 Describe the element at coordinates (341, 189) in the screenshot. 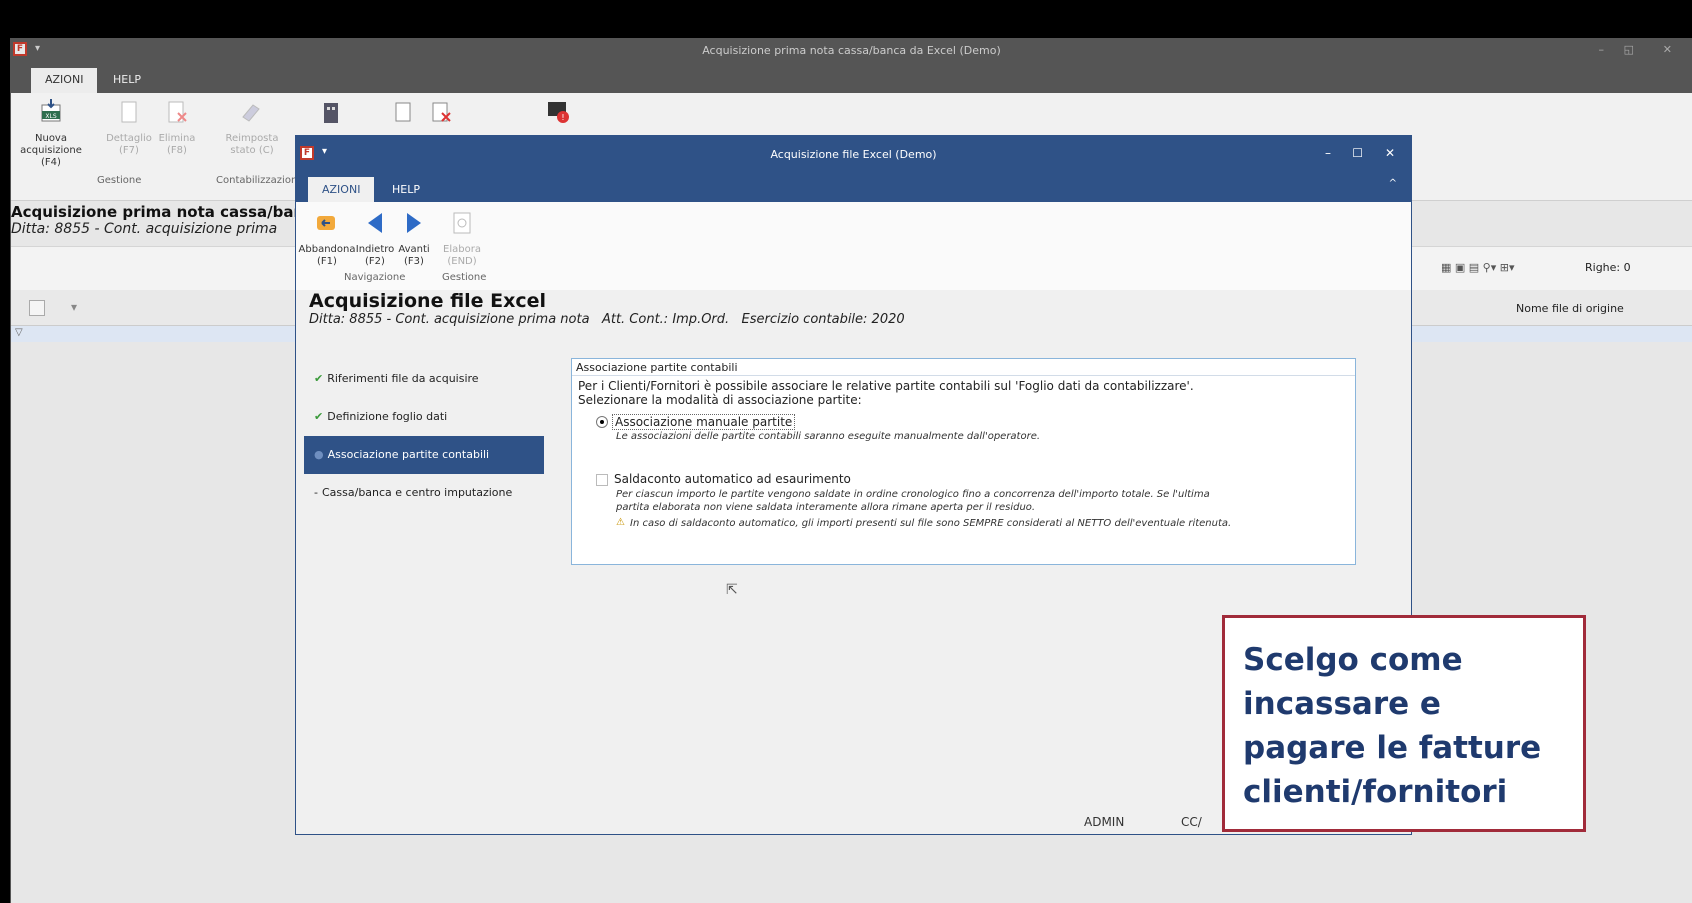

I see `dialog-tab-azioni: AZIONI` at that location.